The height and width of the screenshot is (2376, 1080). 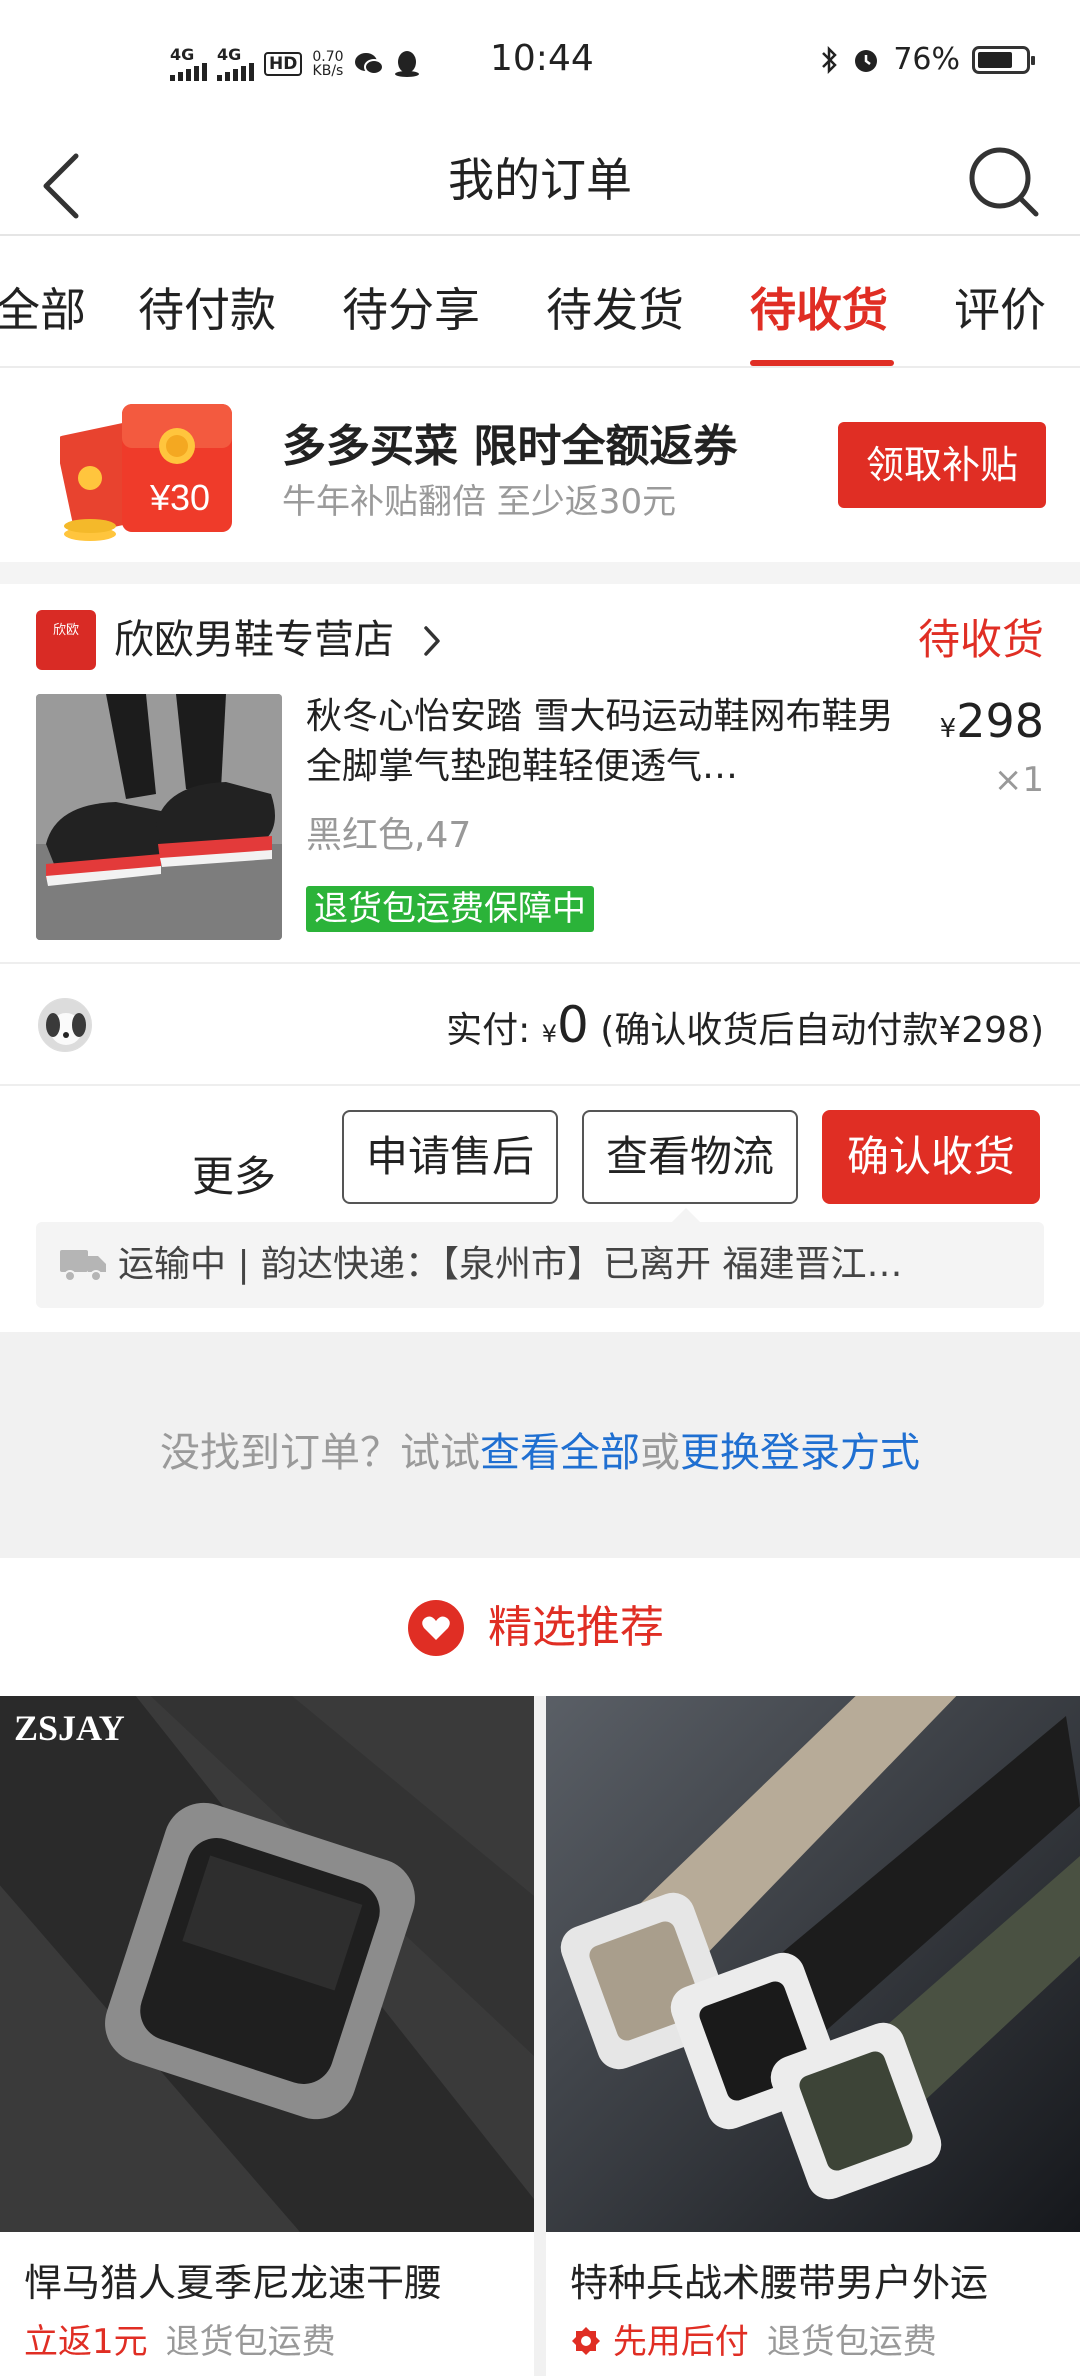 I want to click on truck-icon, so click(x=83, y=1266).